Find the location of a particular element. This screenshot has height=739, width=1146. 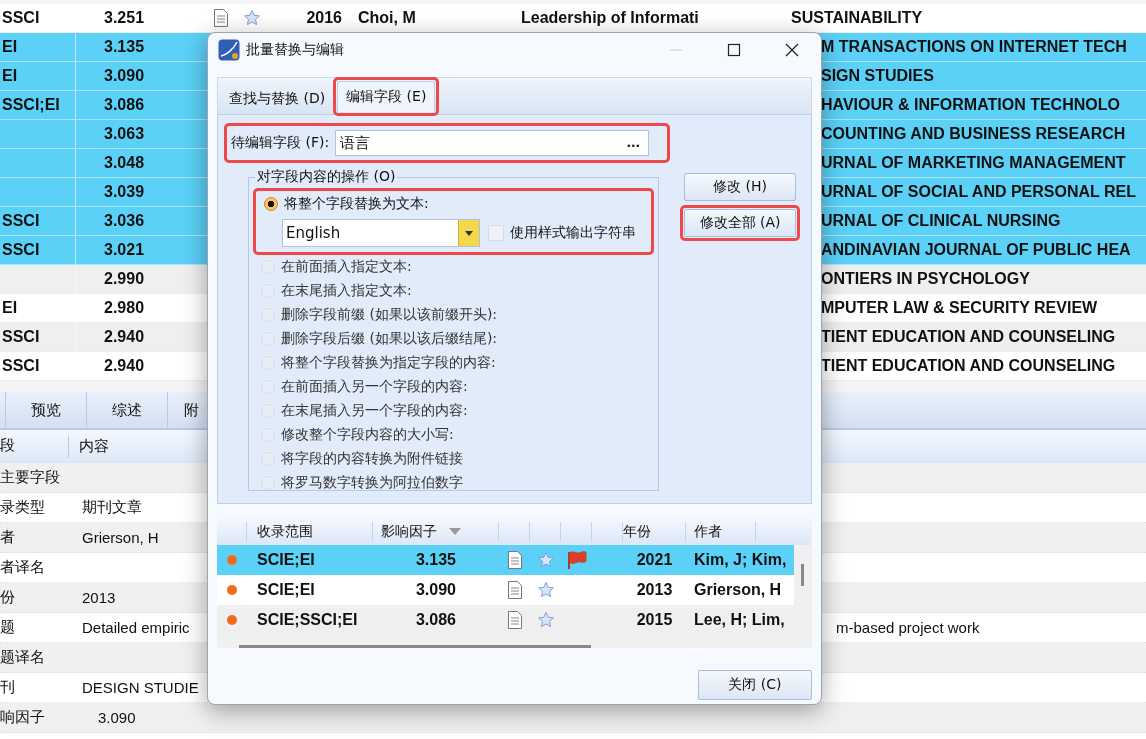

field-label: 待编辑字段 (F): is located at coordinates (280, 143).